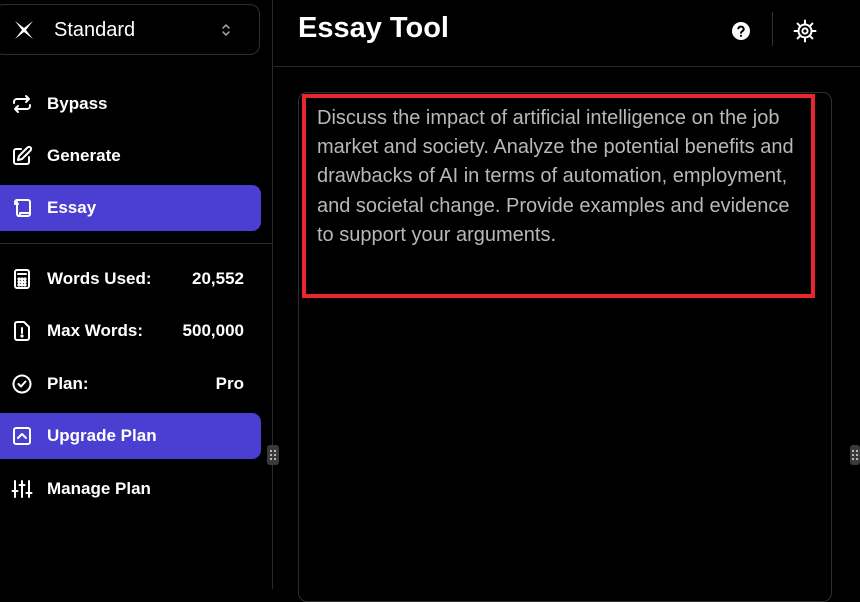 The width and height of the screenshot is (860, 602). Describe the element at coordinates (218, 278) in the screenshot. I see `stat-value: 20,552` at that location.